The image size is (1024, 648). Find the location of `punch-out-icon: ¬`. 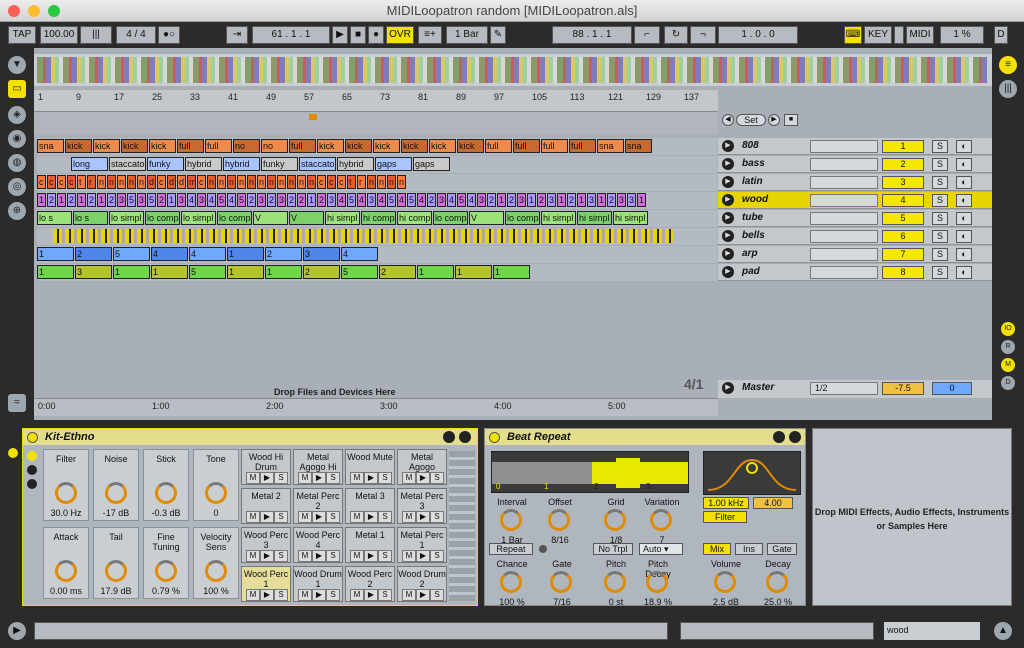

punch-out-icon: ¬ is located at coordinates (703, 35).